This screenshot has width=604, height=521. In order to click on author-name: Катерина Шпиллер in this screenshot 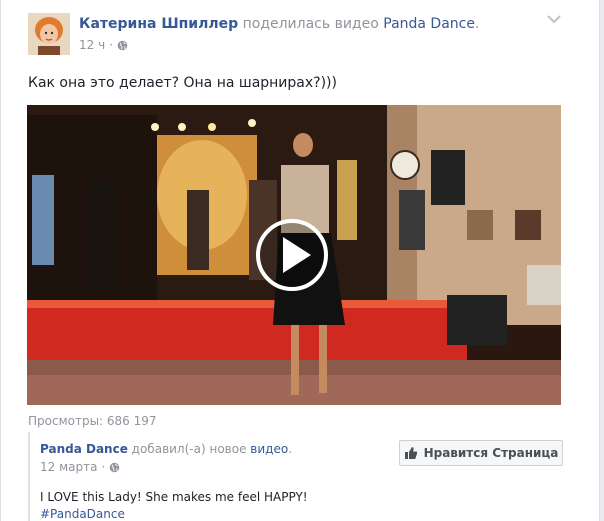, I will do `click(158, 24)`.